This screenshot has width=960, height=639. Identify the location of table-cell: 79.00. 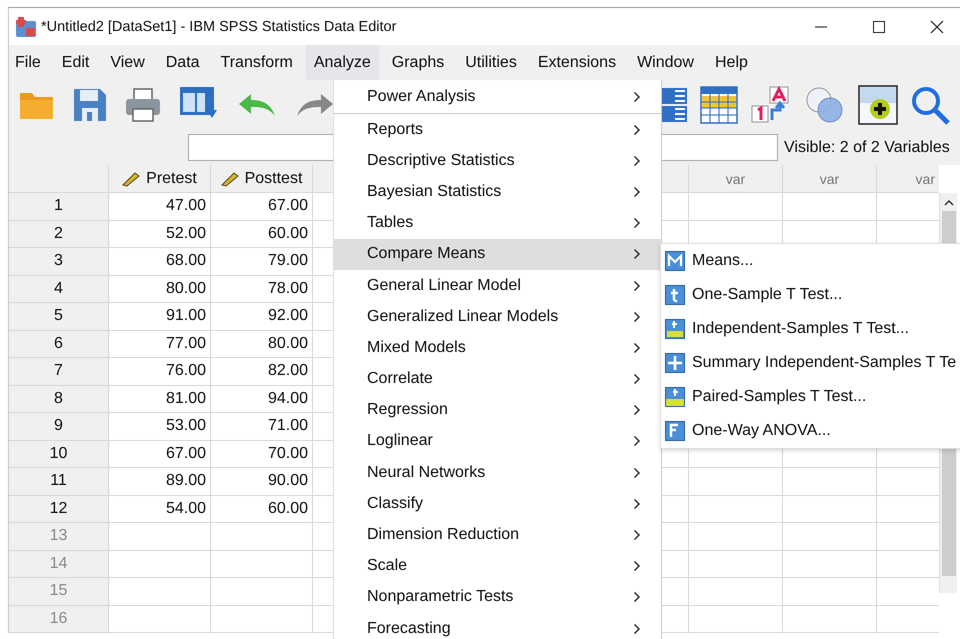
(262, 262).